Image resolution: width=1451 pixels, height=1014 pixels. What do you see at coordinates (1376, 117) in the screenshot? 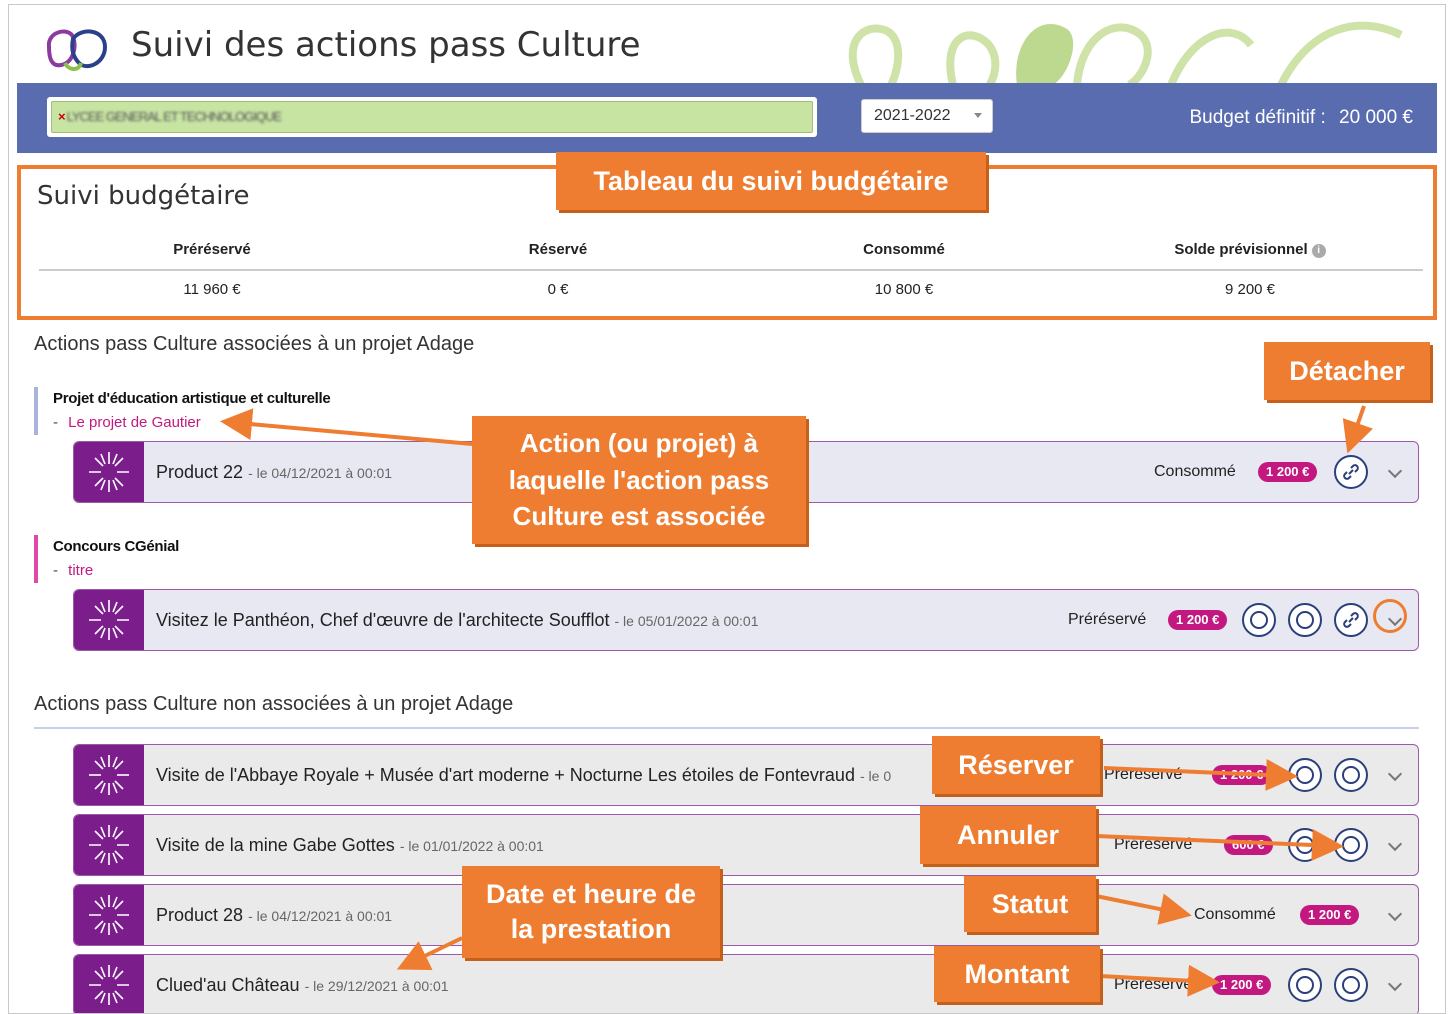
I see `budget-value: 20 000 €` at bounding box center [1376, 117].